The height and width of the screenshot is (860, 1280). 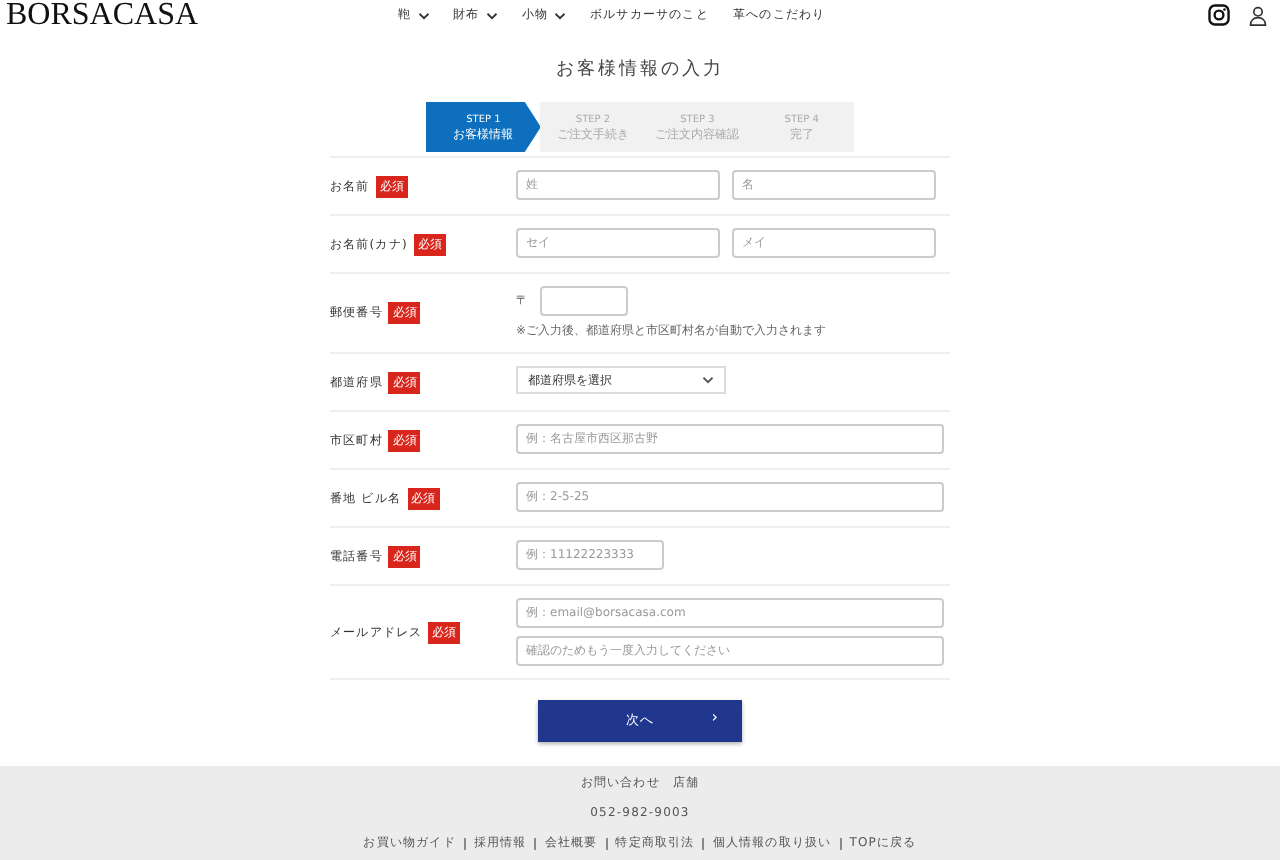 I want to click on logo: BORSACASA, so click(x=102, y=15).